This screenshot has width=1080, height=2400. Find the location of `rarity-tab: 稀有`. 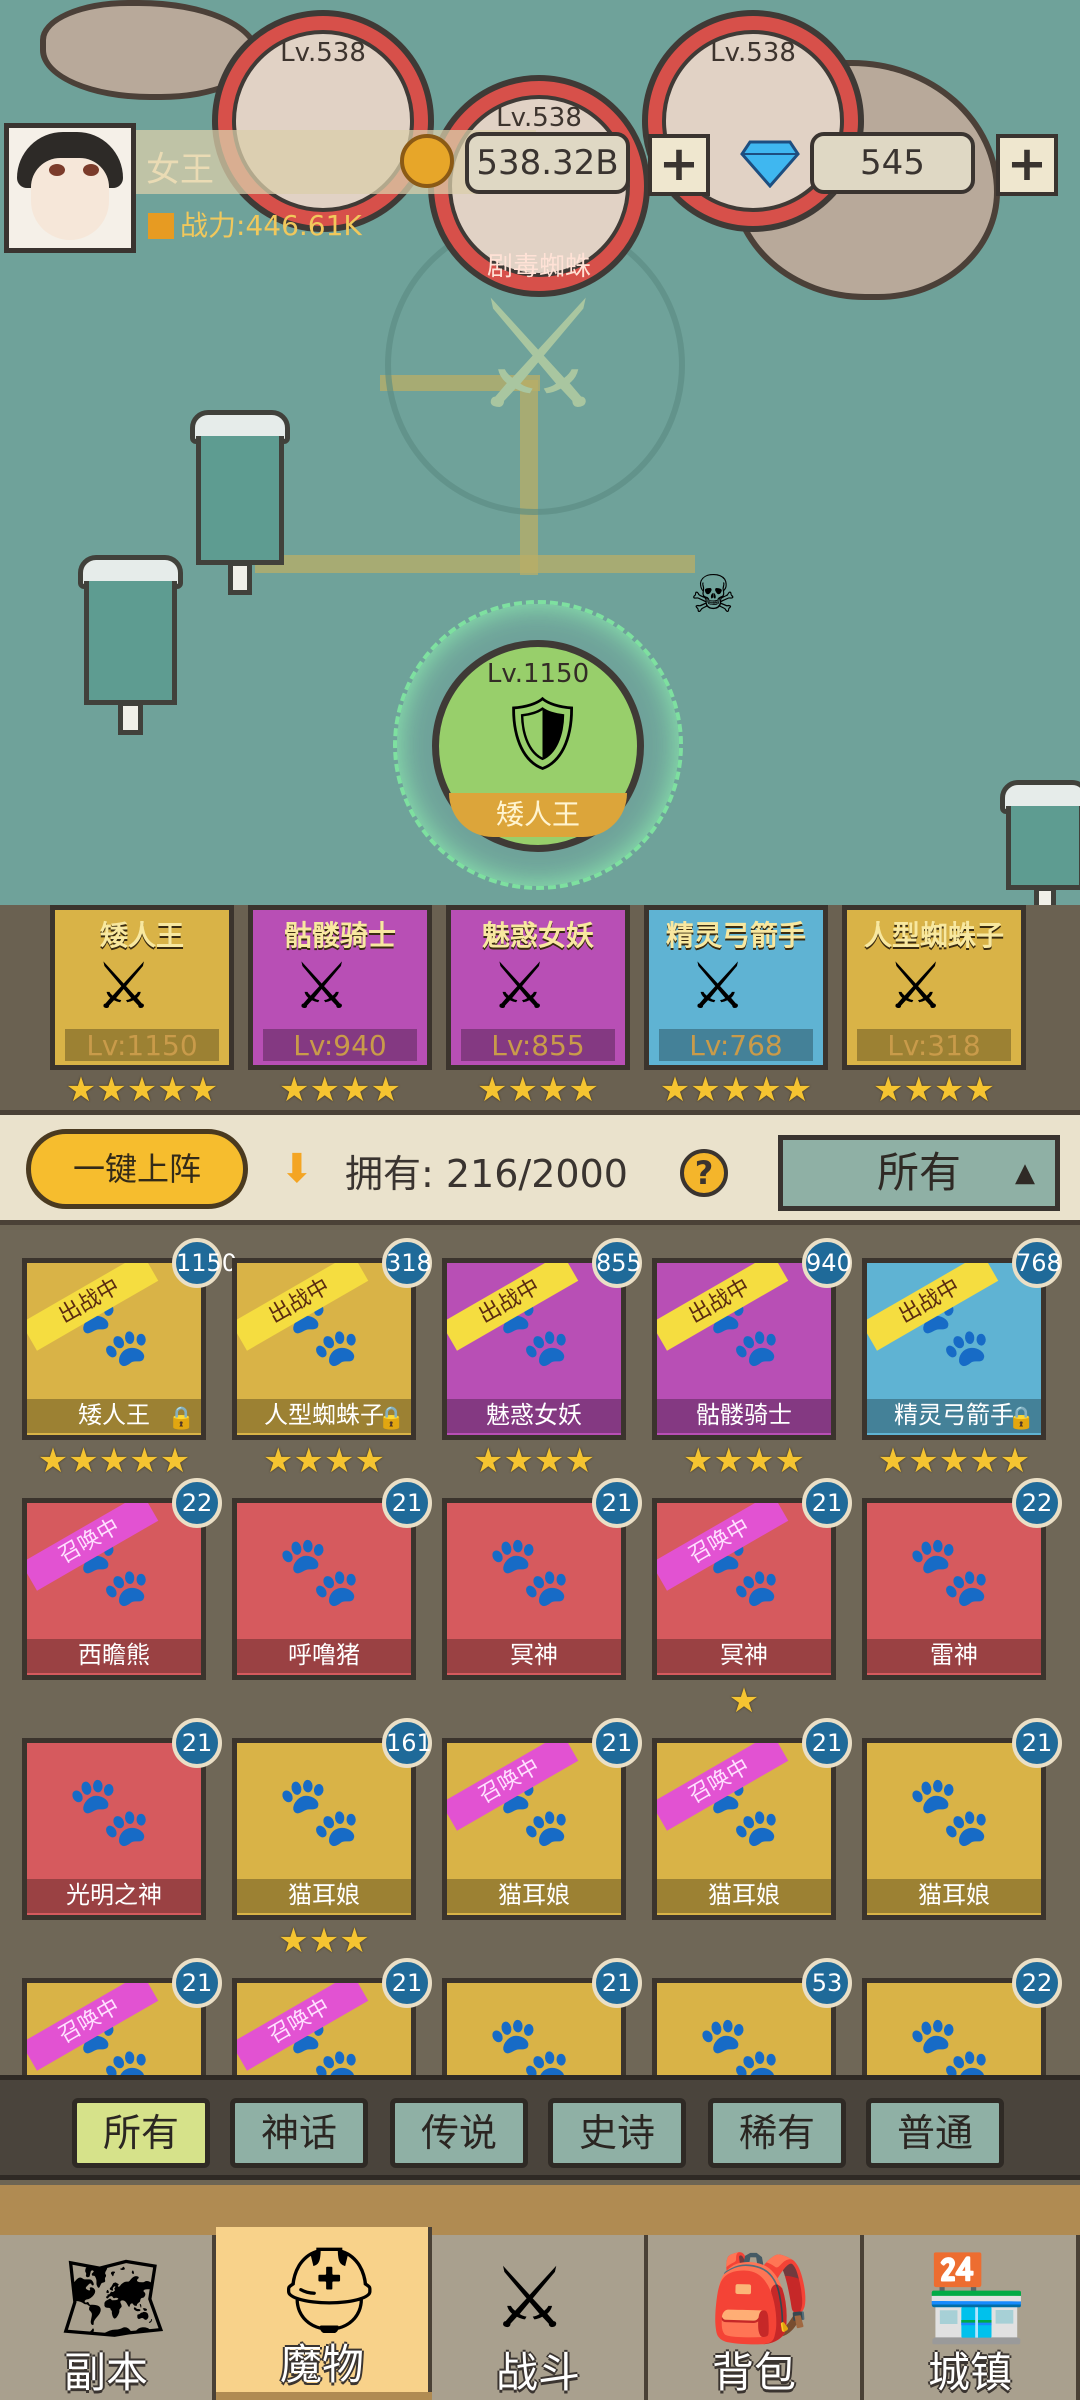

rarity-tab: 稀有 is located at coordinates (777, 2133).